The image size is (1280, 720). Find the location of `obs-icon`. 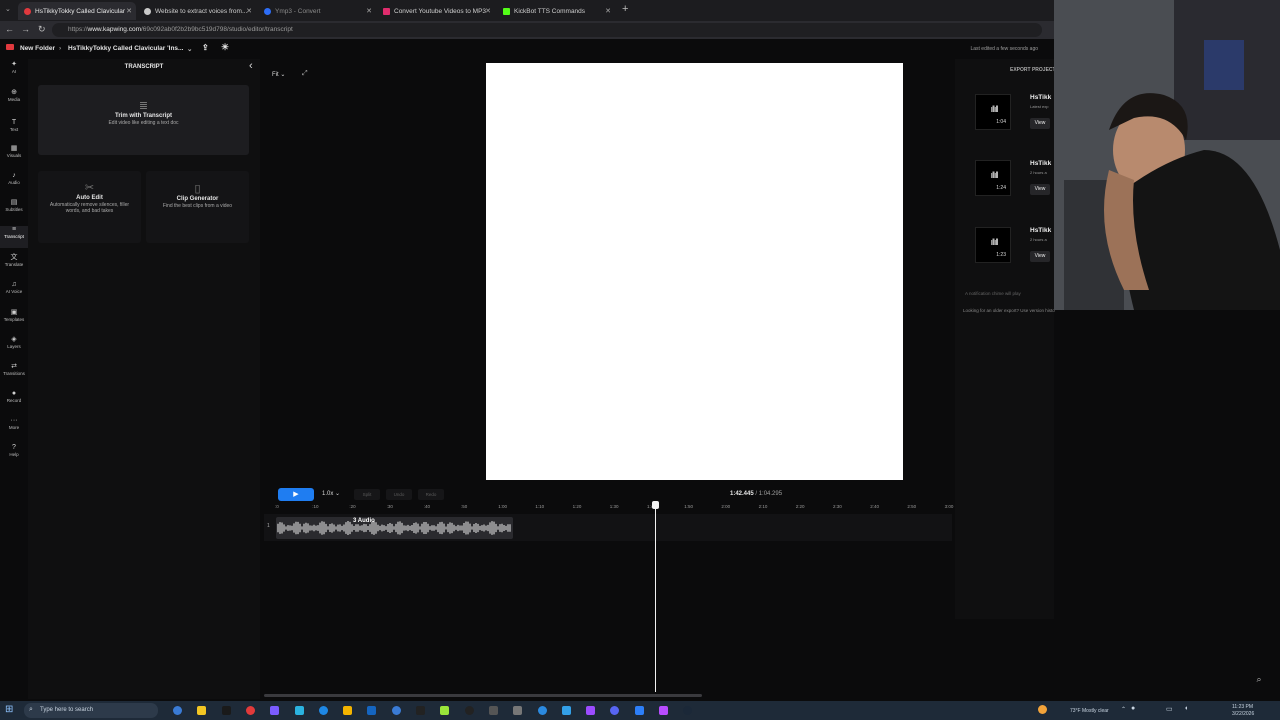

obs-icon is located at coordinates (420, 710).